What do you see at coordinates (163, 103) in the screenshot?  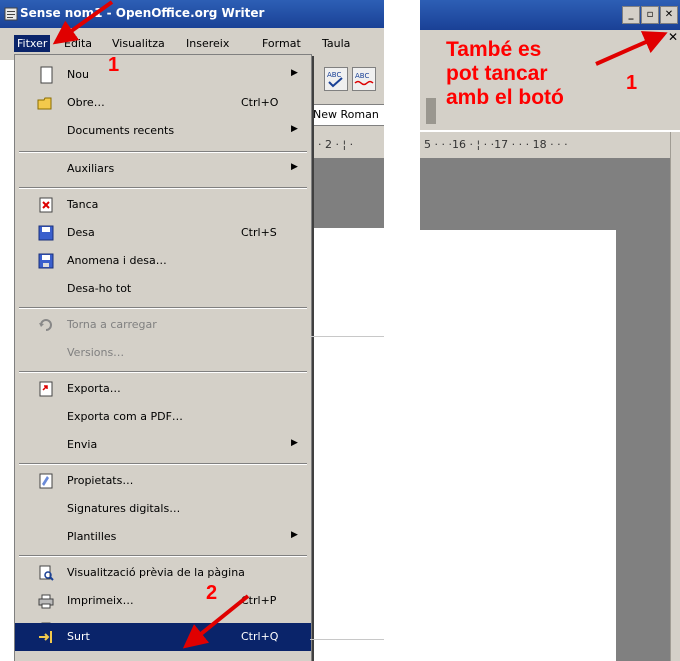 I see `menu-item-obre: Obre… Ctrl+O` at bounding box center [163, 103].